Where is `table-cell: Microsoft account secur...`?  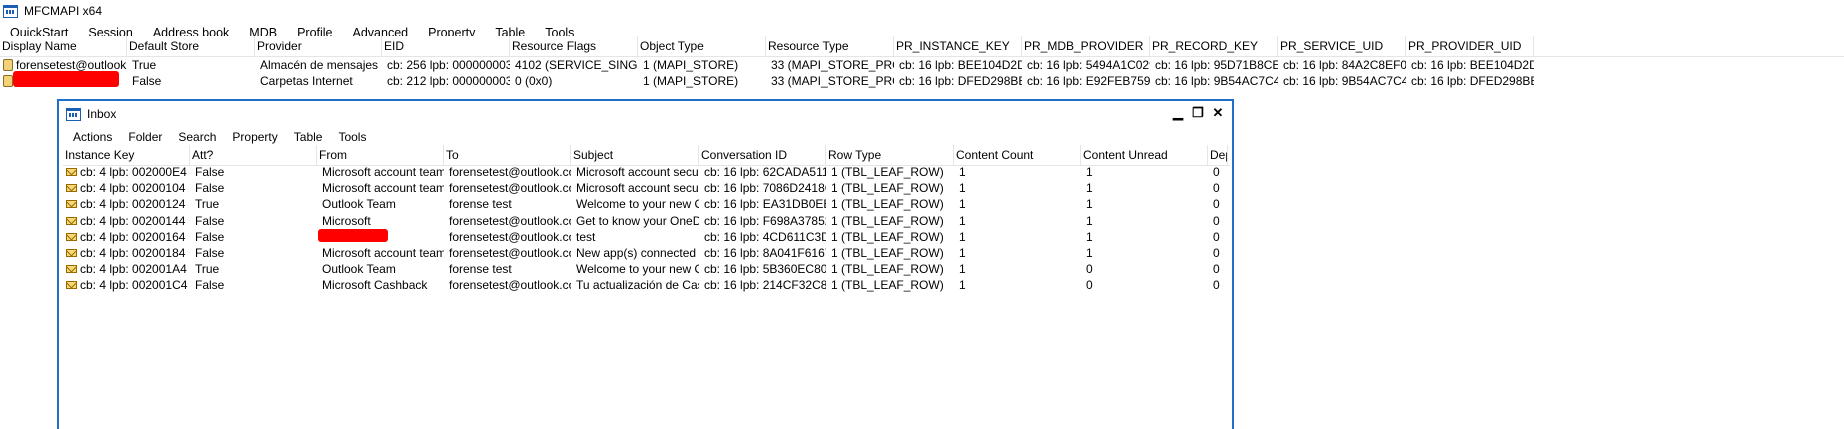 table-cell: Microsoft account secur... is located at coordinates (637, 188).